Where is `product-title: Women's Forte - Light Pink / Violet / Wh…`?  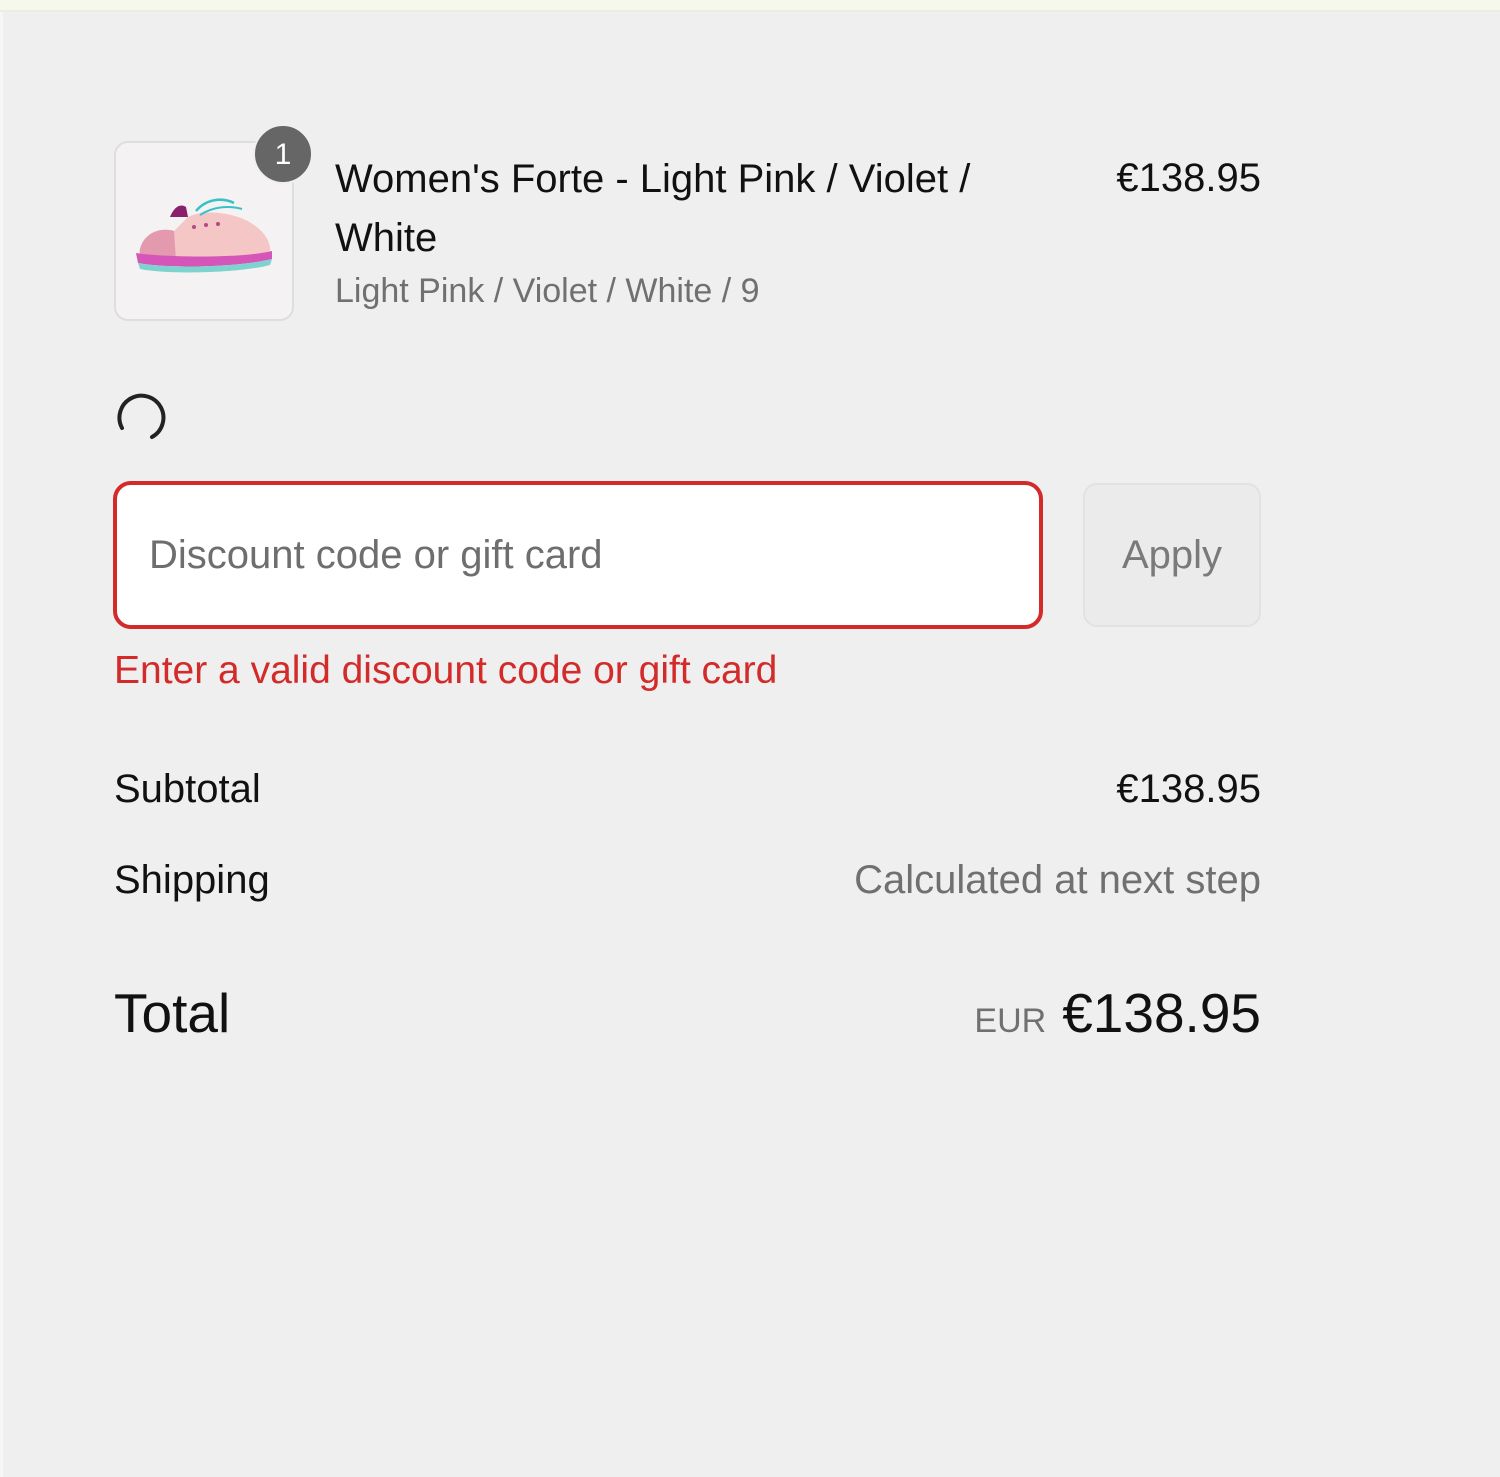 product-title: Women's Forte - Light Pink / Violet / Wh… is located at coordinates (653, 208).